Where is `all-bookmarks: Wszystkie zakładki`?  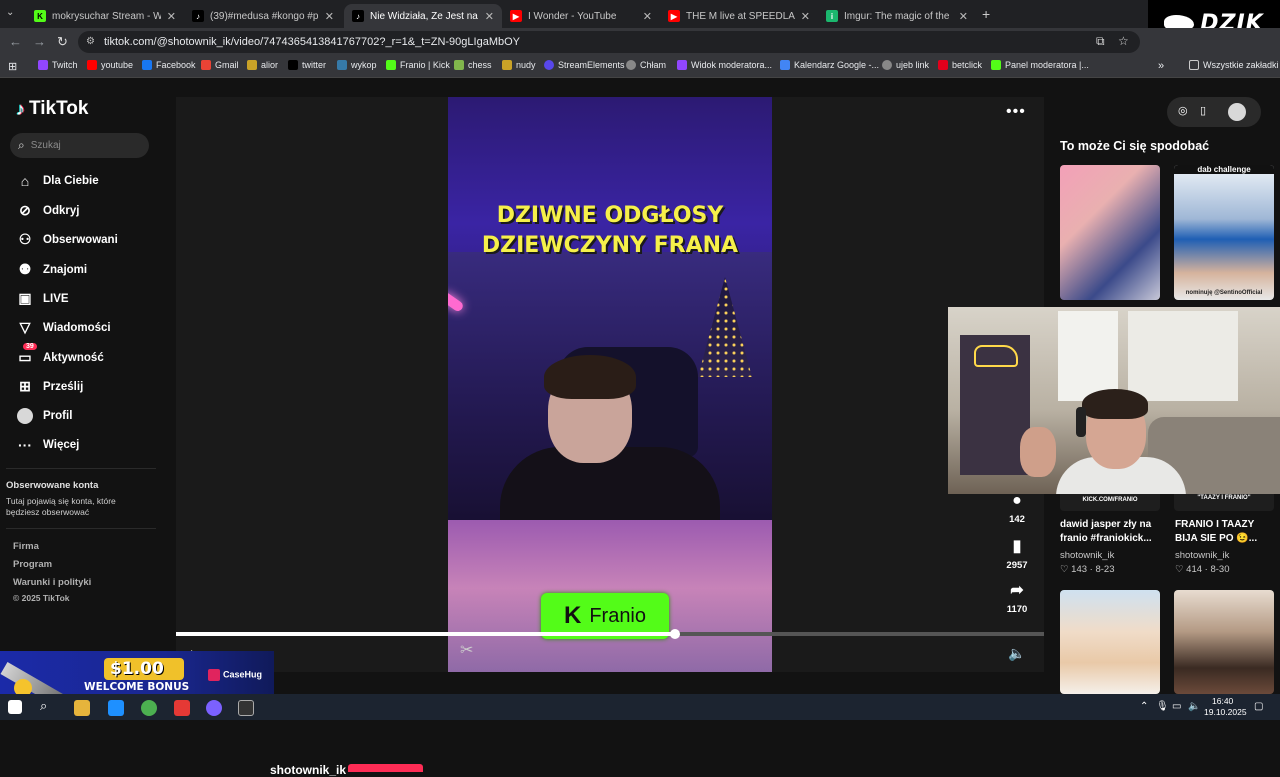
all-bookmarks: Wszystkie zakładki is located at coordinates (1234, 65).